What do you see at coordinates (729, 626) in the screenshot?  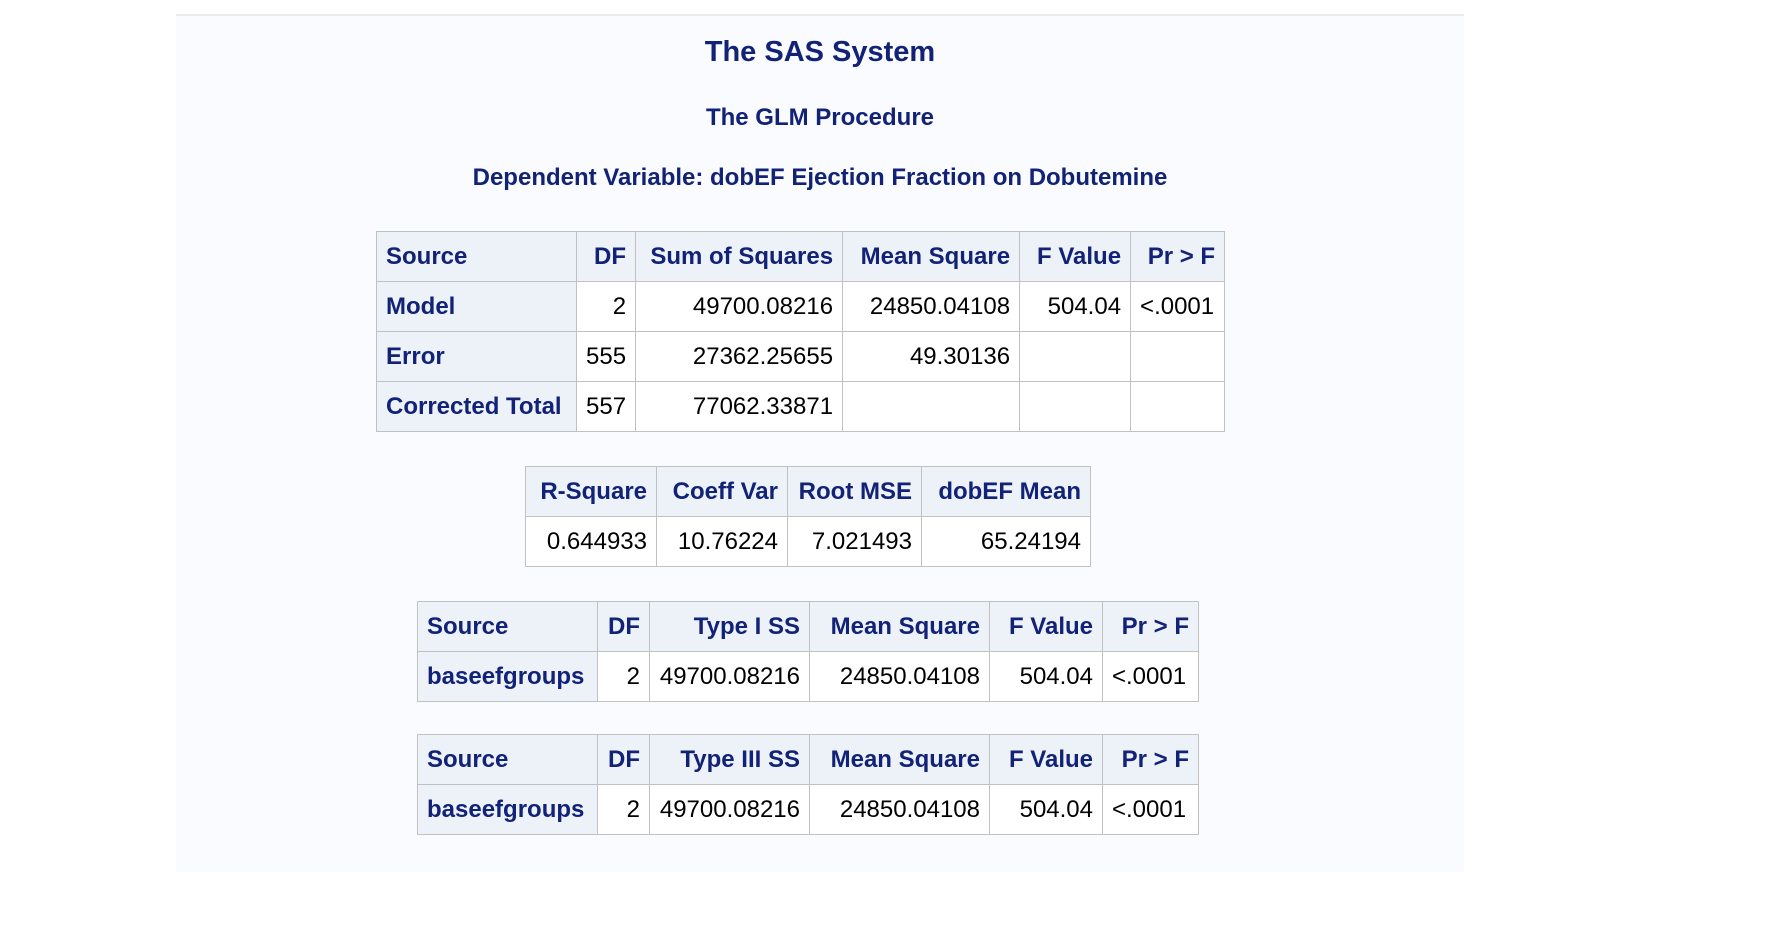 I see `column-header-type-i-ss: Type I SS` at bounding box center [729, 626].